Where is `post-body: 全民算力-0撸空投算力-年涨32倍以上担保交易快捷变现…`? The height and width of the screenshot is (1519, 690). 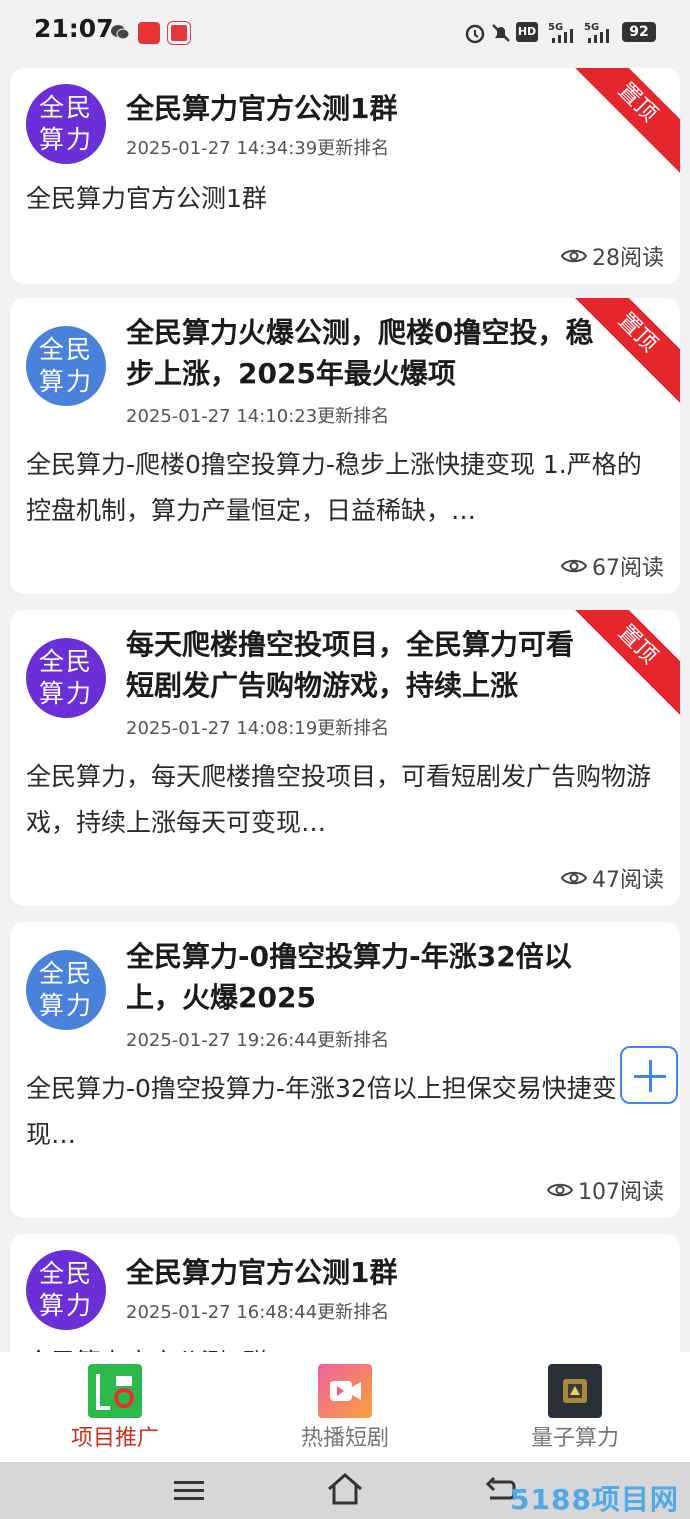
post-body: 全民算力-0撸空投算力-年涨32倍以上担保交易快捷变现… is located at coordinates (321, 1111).